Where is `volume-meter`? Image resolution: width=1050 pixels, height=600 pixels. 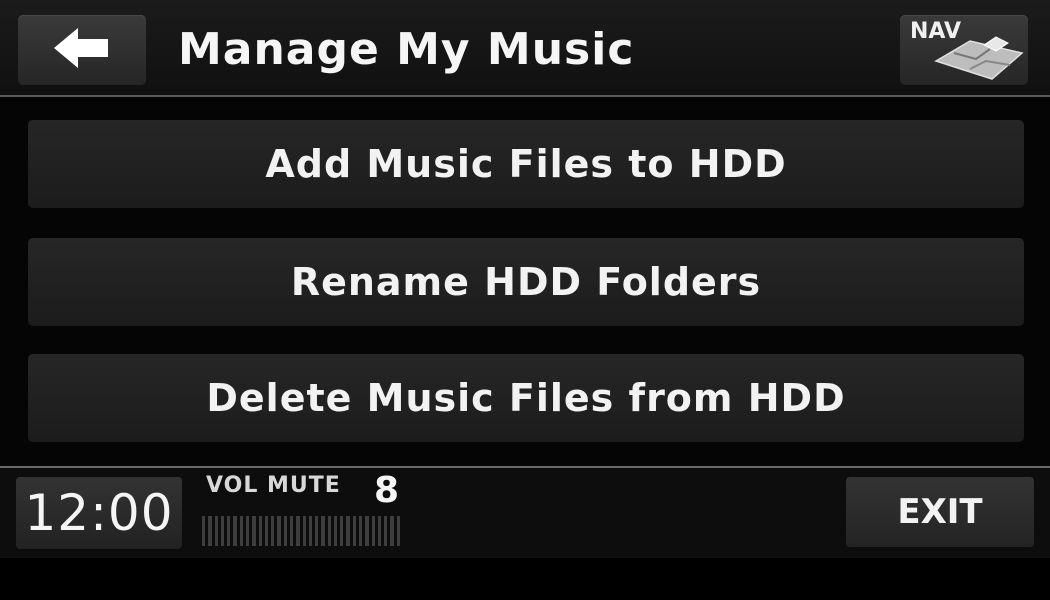
volume-meter is located at coordinates (301, 531).